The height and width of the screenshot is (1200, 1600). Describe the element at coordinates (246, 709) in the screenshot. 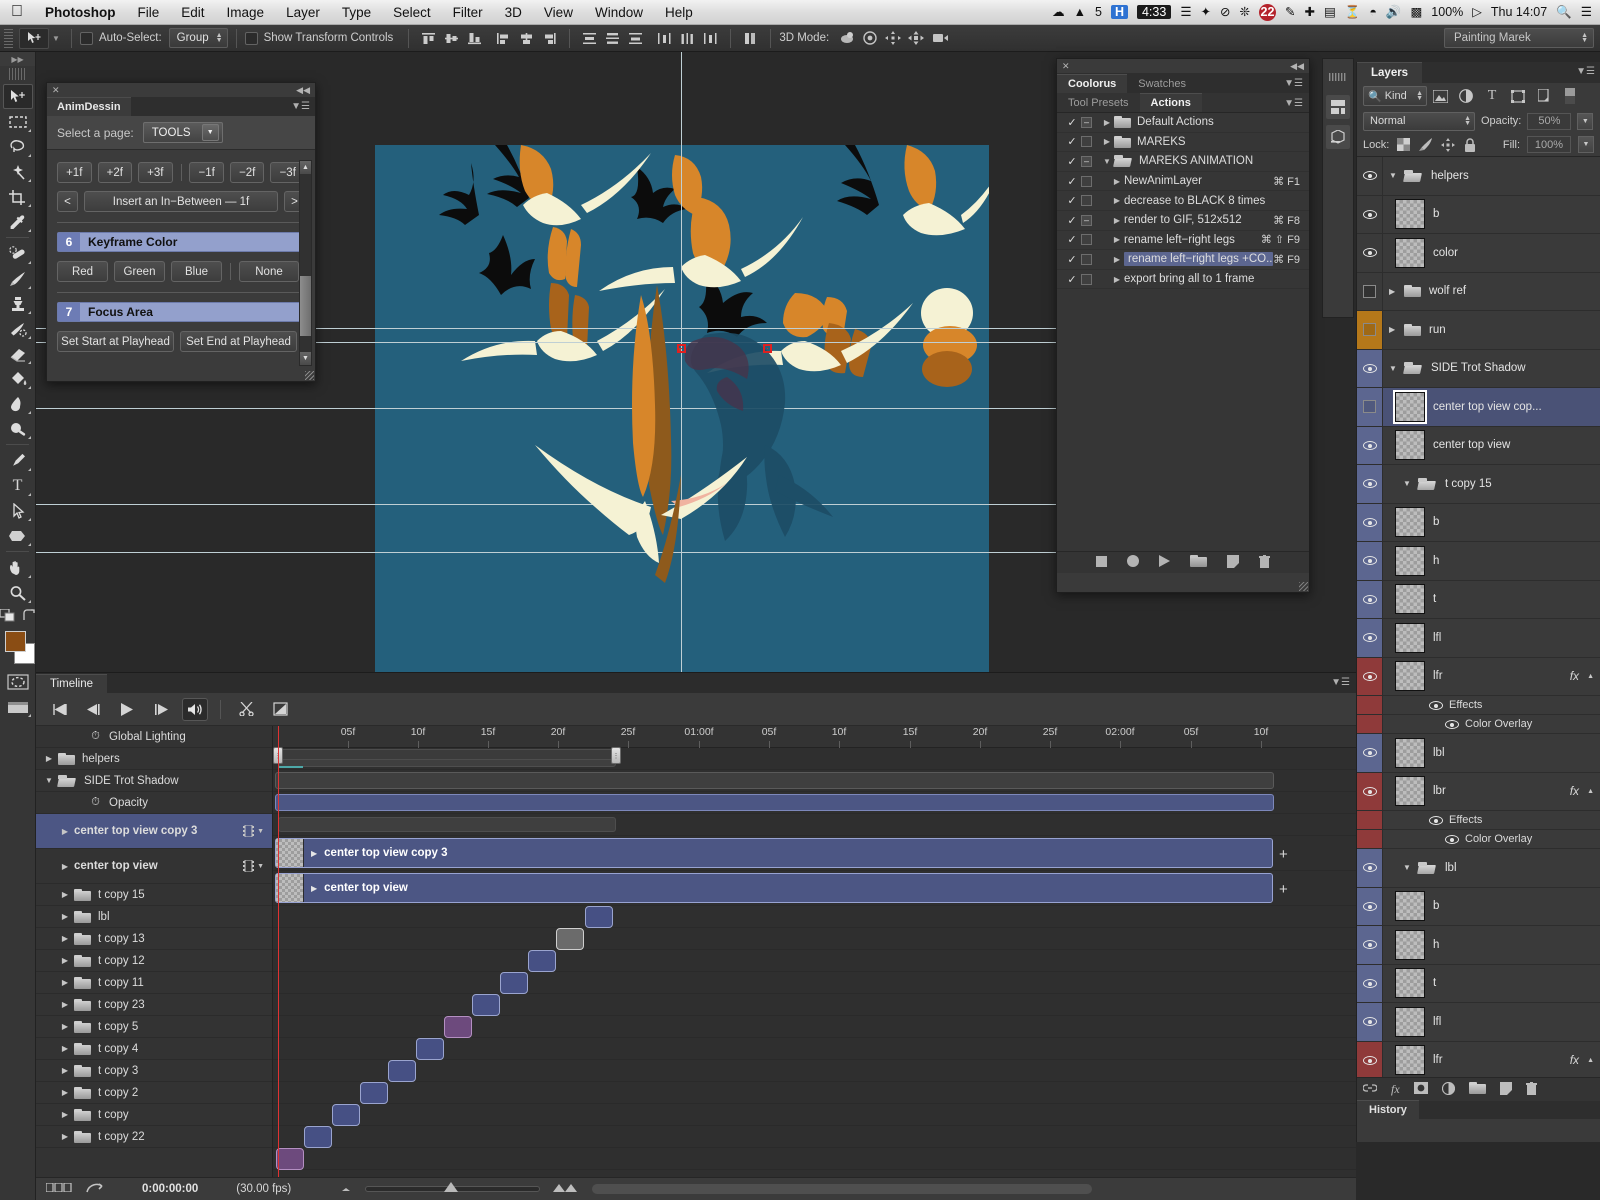

I see `split-clip-button` at that location.